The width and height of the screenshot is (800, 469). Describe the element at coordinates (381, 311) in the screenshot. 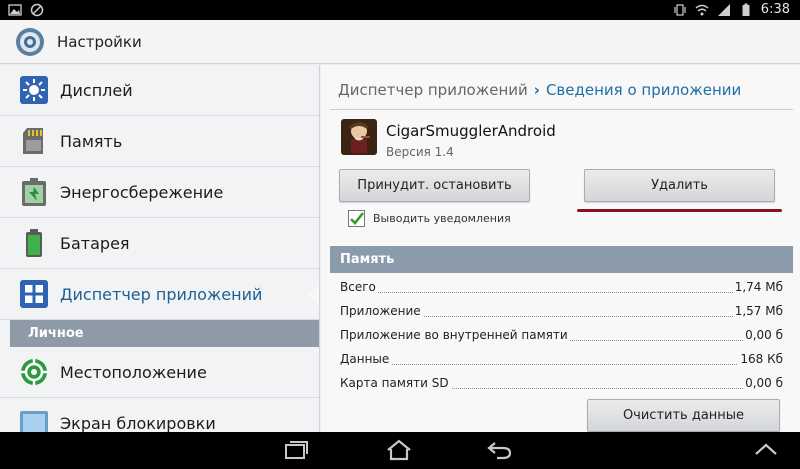

I see `memory-row-label: Приложение` at that location.